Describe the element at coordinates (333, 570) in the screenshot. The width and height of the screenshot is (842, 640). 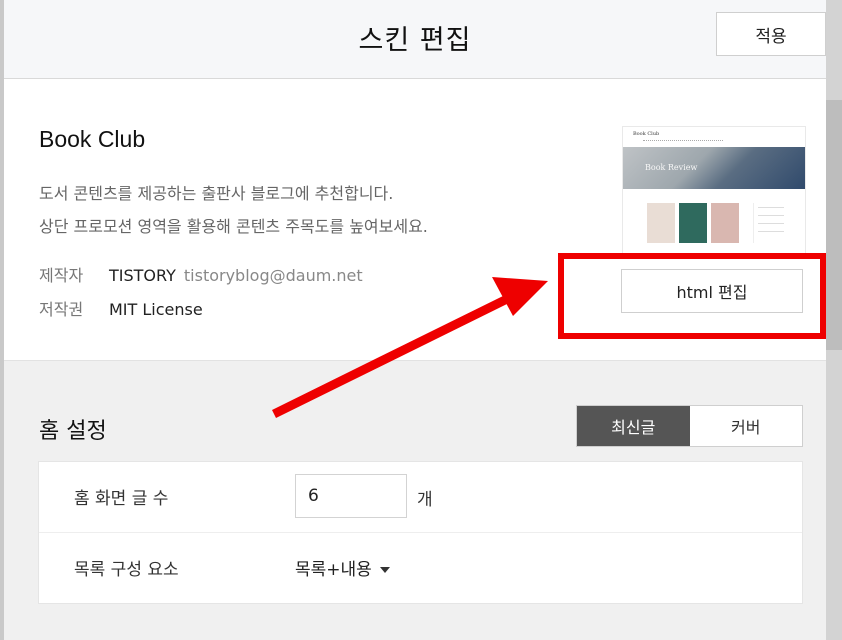
I see `list-component-value: 목록+내용` at that location.